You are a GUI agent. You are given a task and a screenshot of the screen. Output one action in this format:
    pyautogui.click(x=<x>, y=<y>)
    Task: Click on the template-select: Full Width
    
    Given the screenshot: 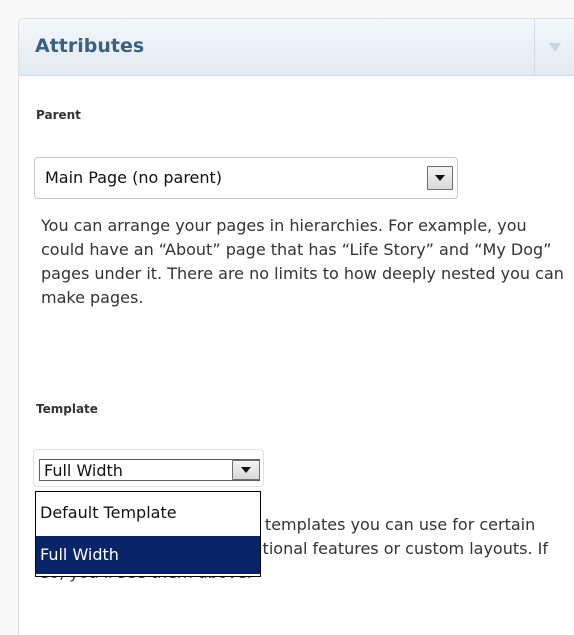 What is the action you would take?
    pyautogui.click(x=148, y=468)
    